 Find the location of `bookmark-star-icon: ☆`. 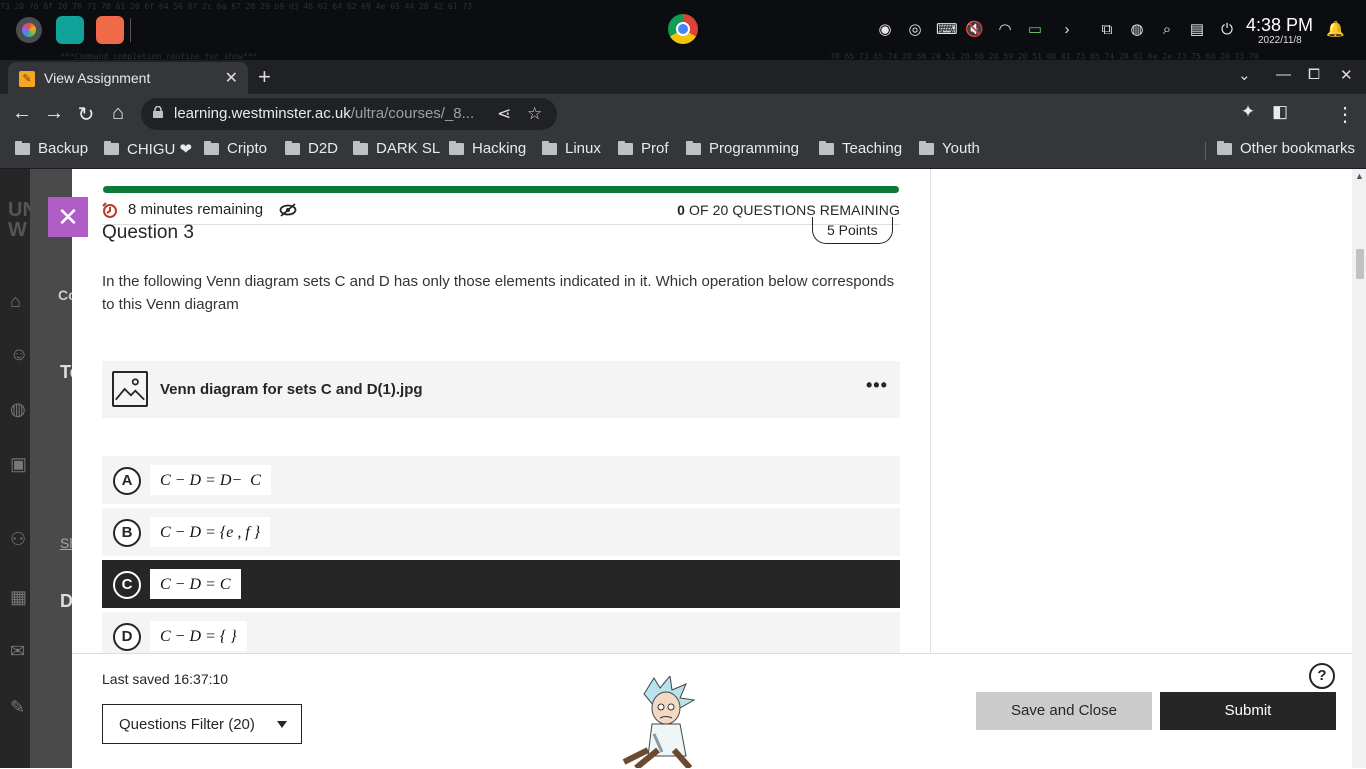

bookmark-star-icon: ☆ is located at coordinates (534, 114).